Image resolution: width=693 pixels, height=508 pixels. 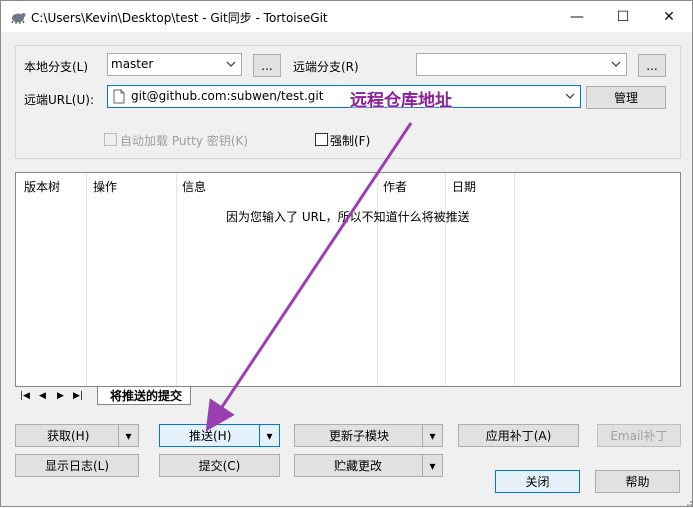 What do you see at coordinates (194, 186) in the screenshot?
I see `column-header-message: 信息` at bounding box center [194, 186].